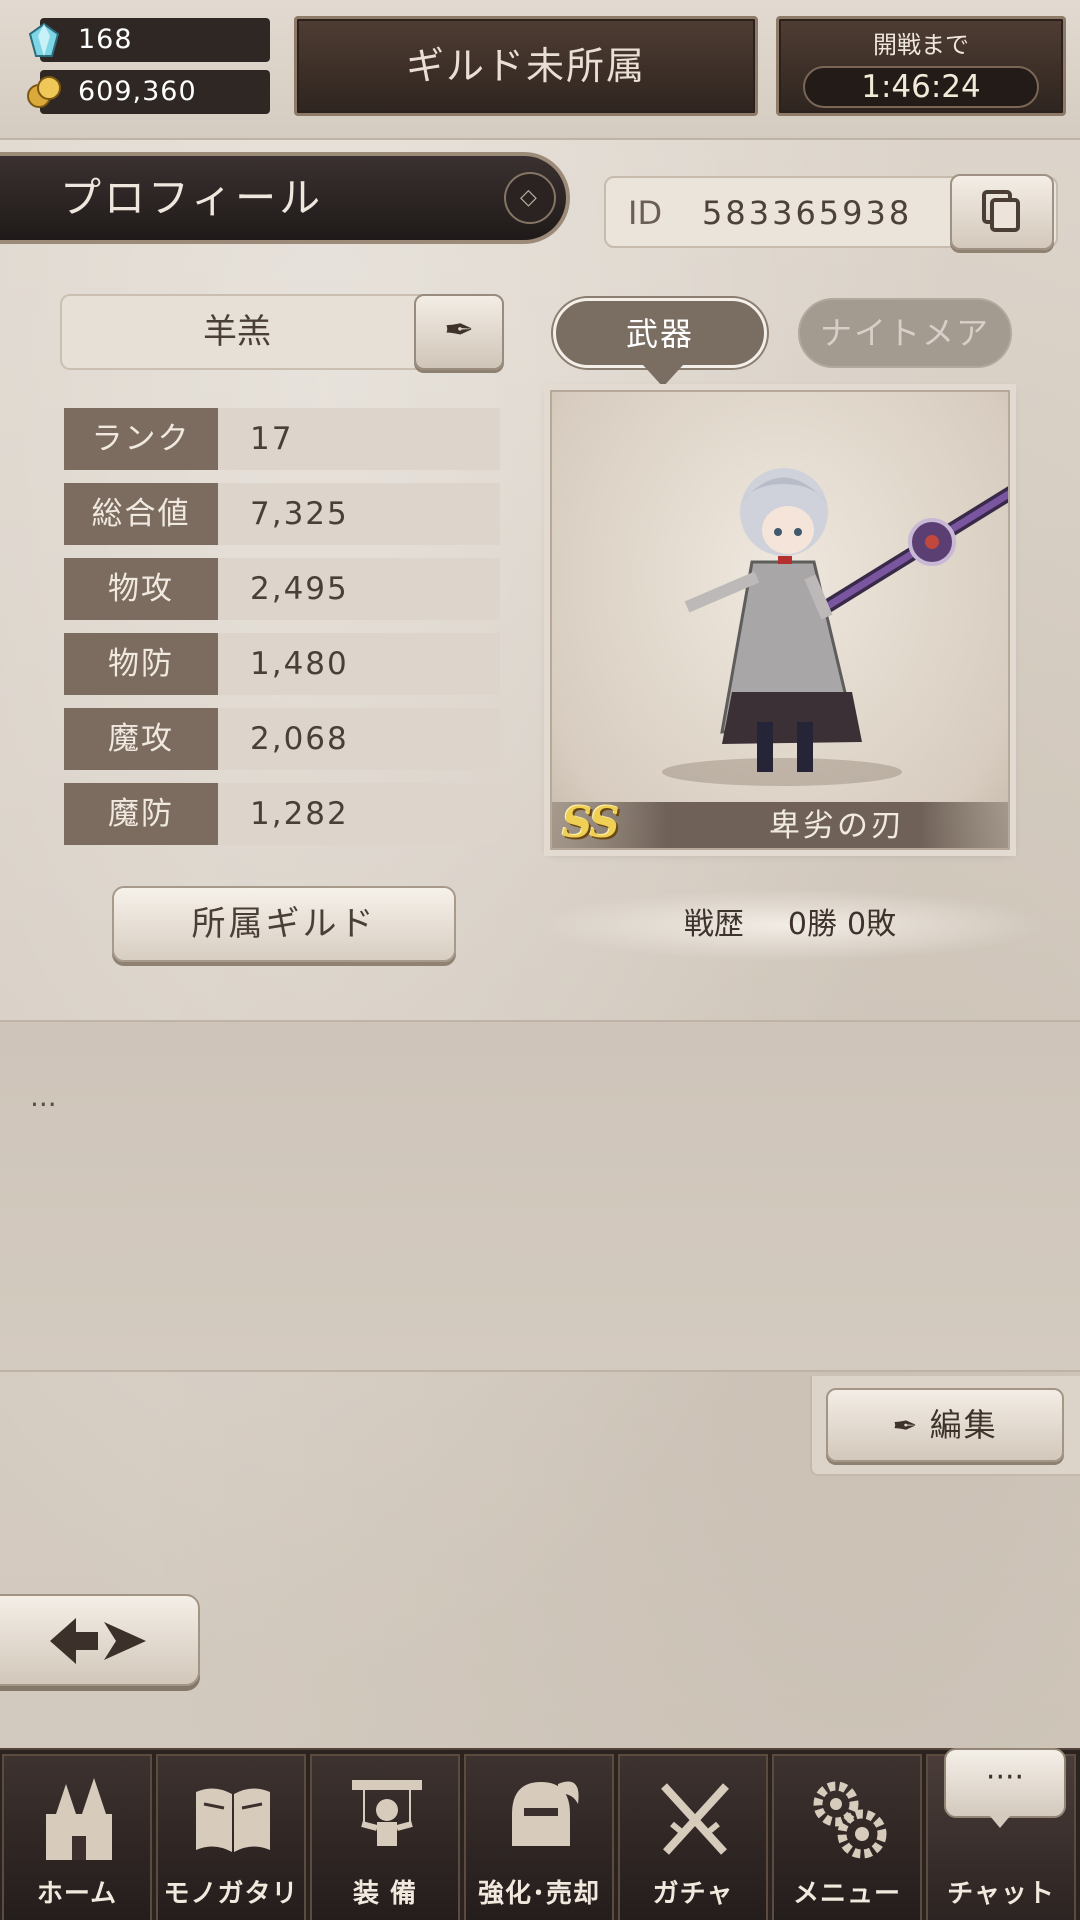 The image size is (1080, 1920). I want to click on player-id-label: ID, so click(645, 213).